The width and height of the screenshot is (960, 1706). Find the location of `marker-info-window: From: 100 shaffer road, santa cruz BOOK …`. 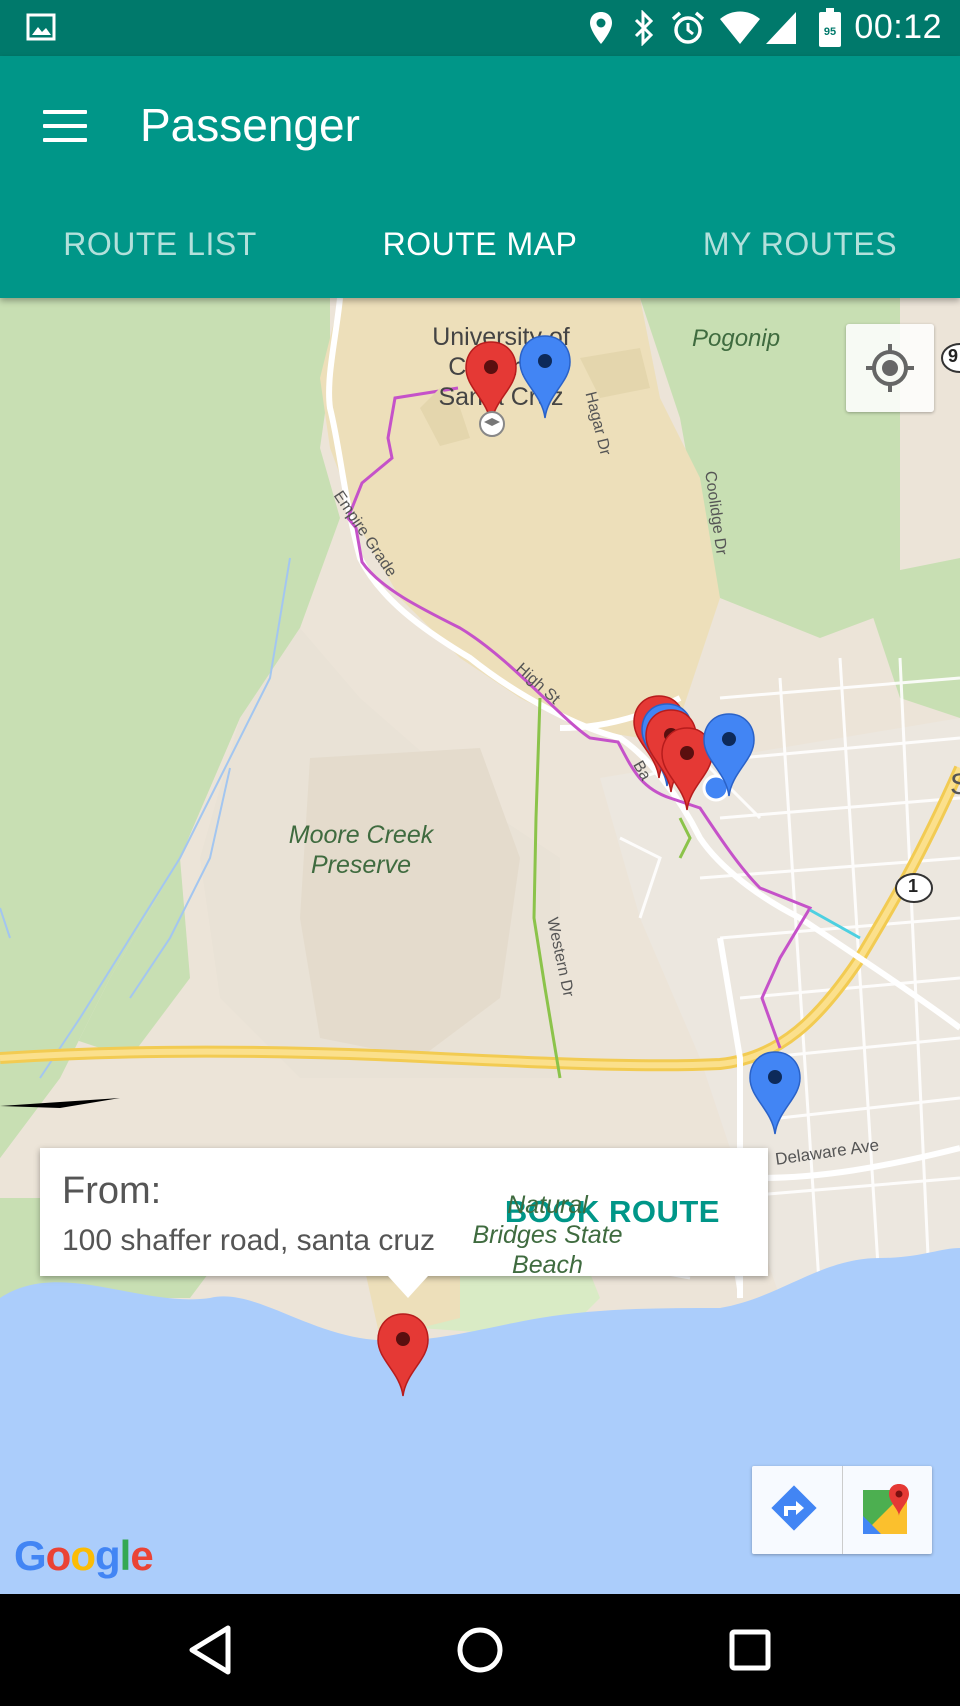

marker-info-window: From: 100 shaffer road, santa cruz BOOK … is located at coordinates (404, 1223).